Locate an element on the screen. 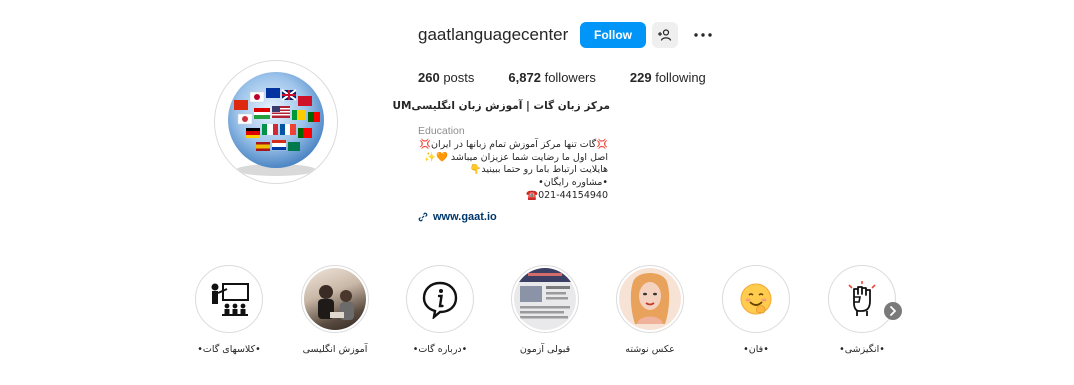 This screenshot has height=385, width=1074. website-url: www.gaat.io is located at coordinates (465, 217).